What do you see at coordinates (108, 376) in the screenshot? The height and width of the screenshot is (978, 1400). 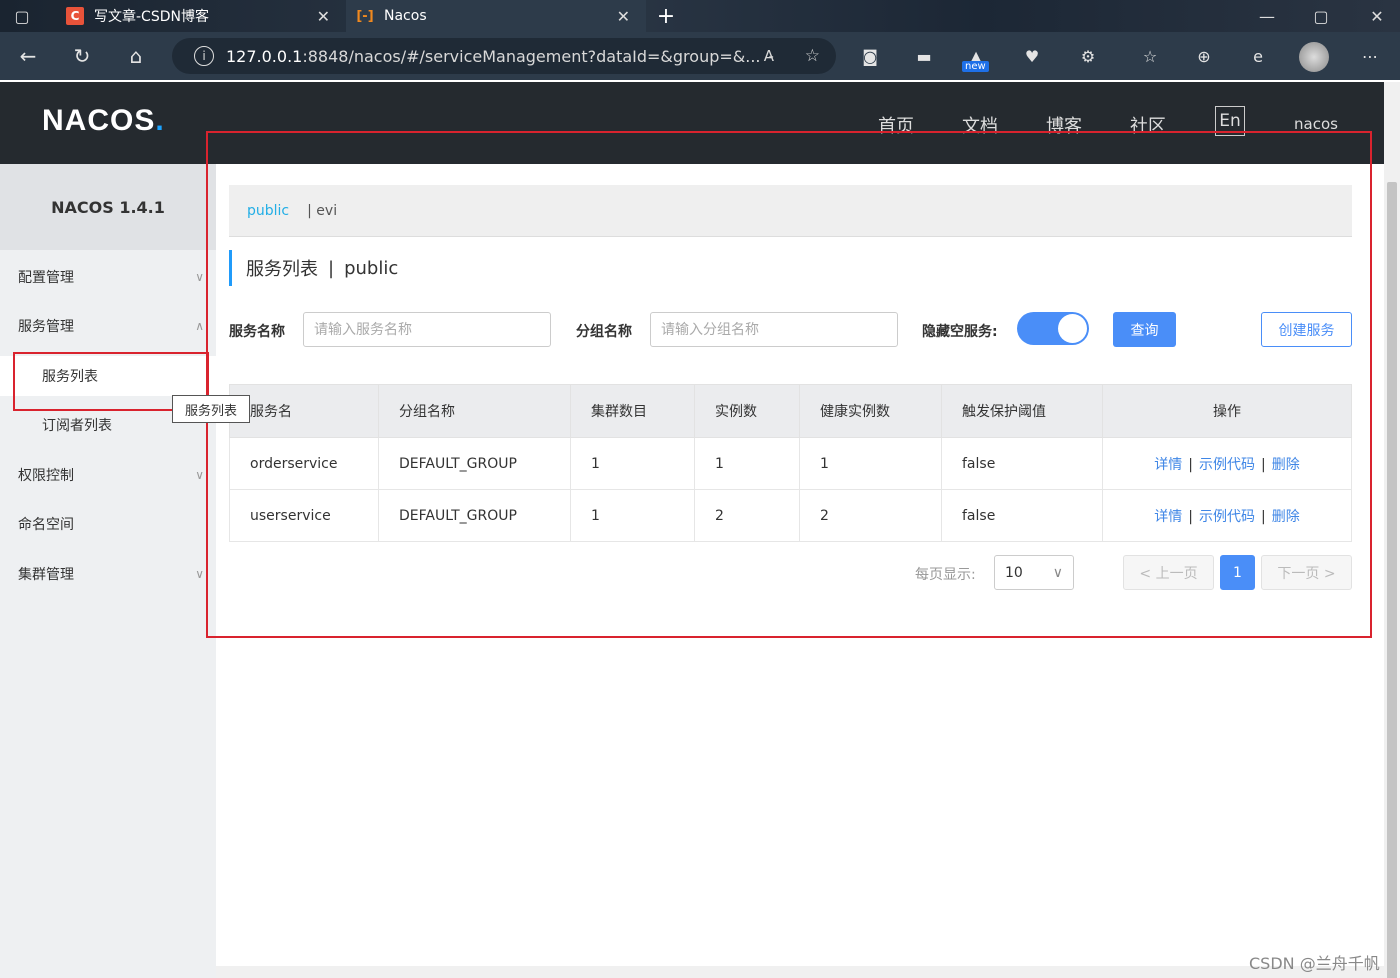 I see `sidebar-item-service-list: 服务列表` at bounding box center [108, 376].